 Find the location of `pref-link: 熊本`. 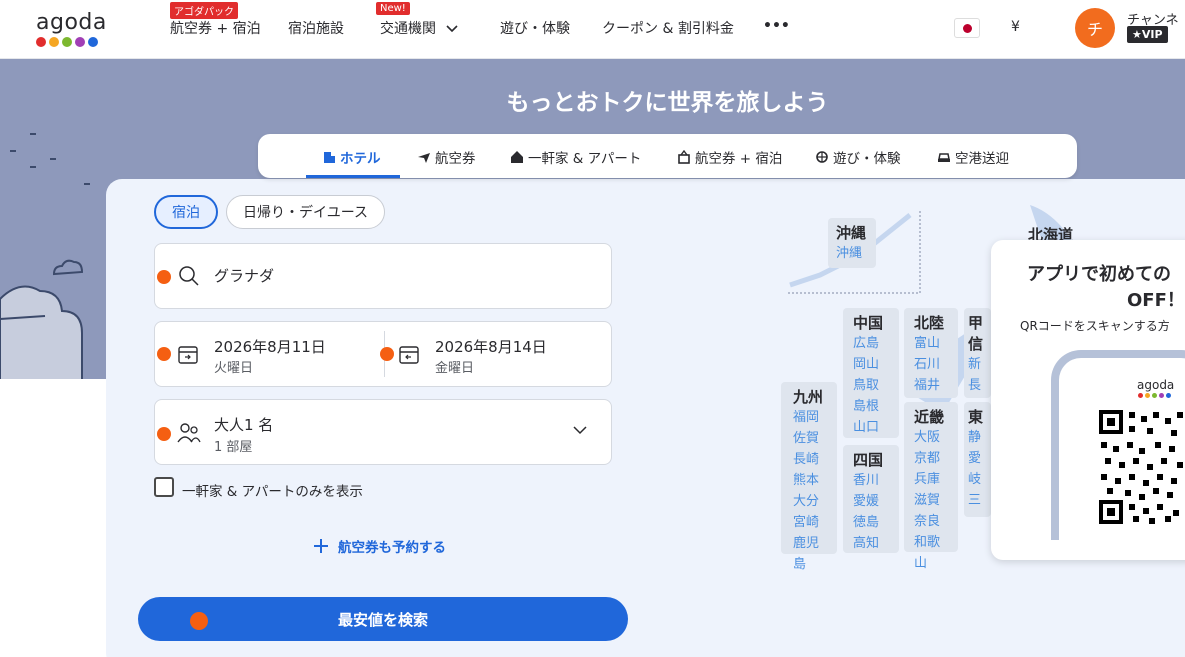

pref-link: 熊本 is located at coordinates (809, 480).